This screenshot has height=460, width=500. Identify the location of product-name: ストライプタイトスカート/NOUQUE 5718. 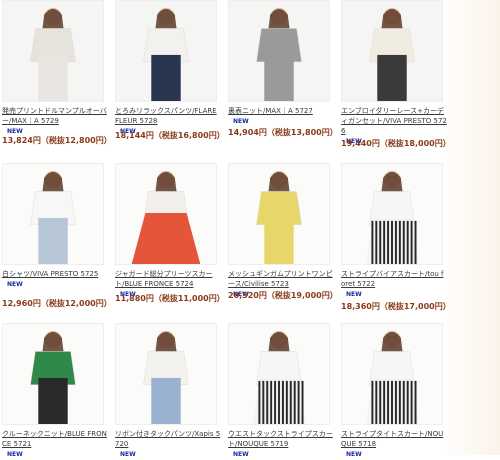
(392, 439).